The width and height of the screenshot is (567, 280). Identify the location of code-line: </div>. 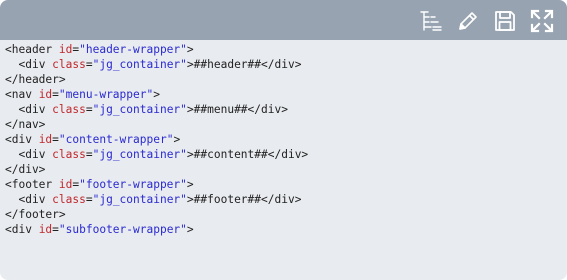
(286, 169).